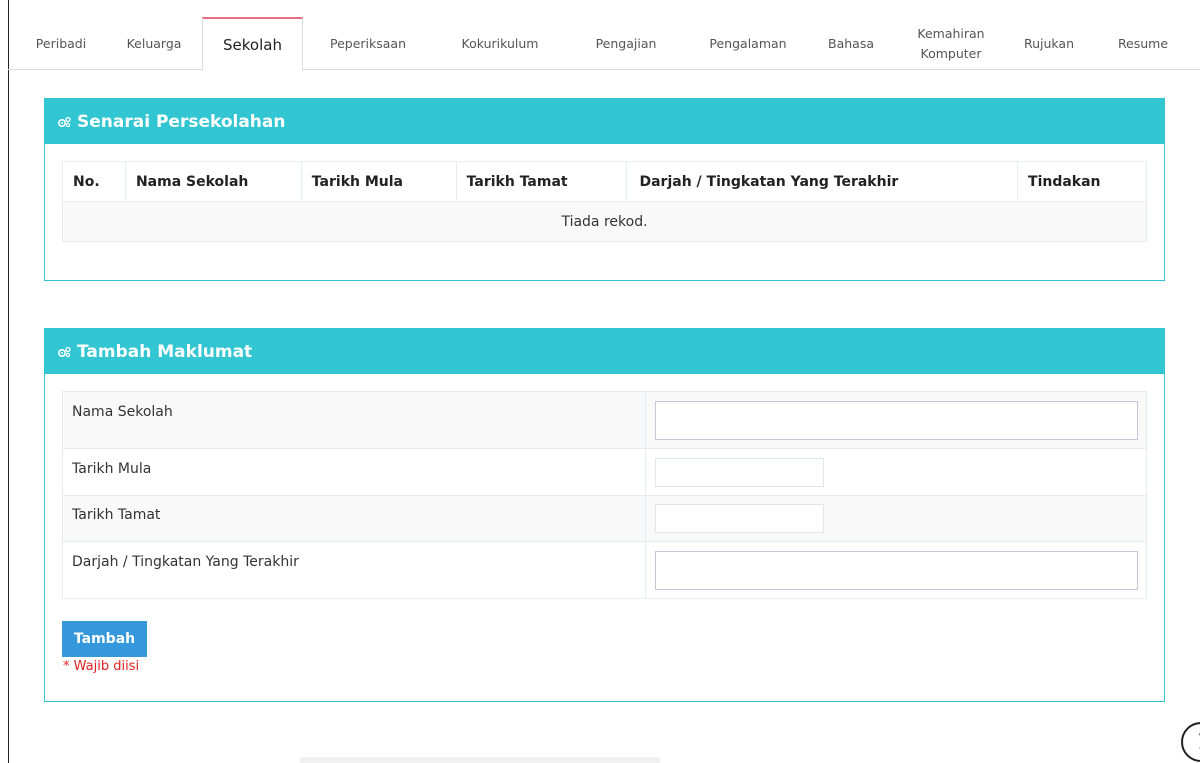 This screenshot has height=763, width=1200. What do you see at coordinates (748, 43) in the screenshot?
I see `tab-pengalaman: Pengalaman` at bounding box center [748, 43].